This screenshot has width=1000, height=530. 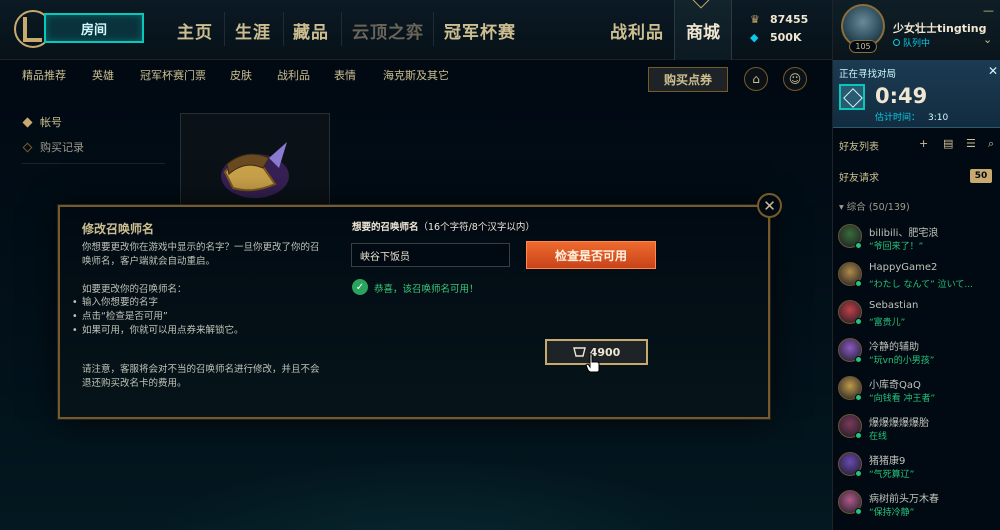 What do you see at coordinates (903, 267) in the screenshot?
I see `friend-name: HappyGame2` at bounding box center [903, 267].